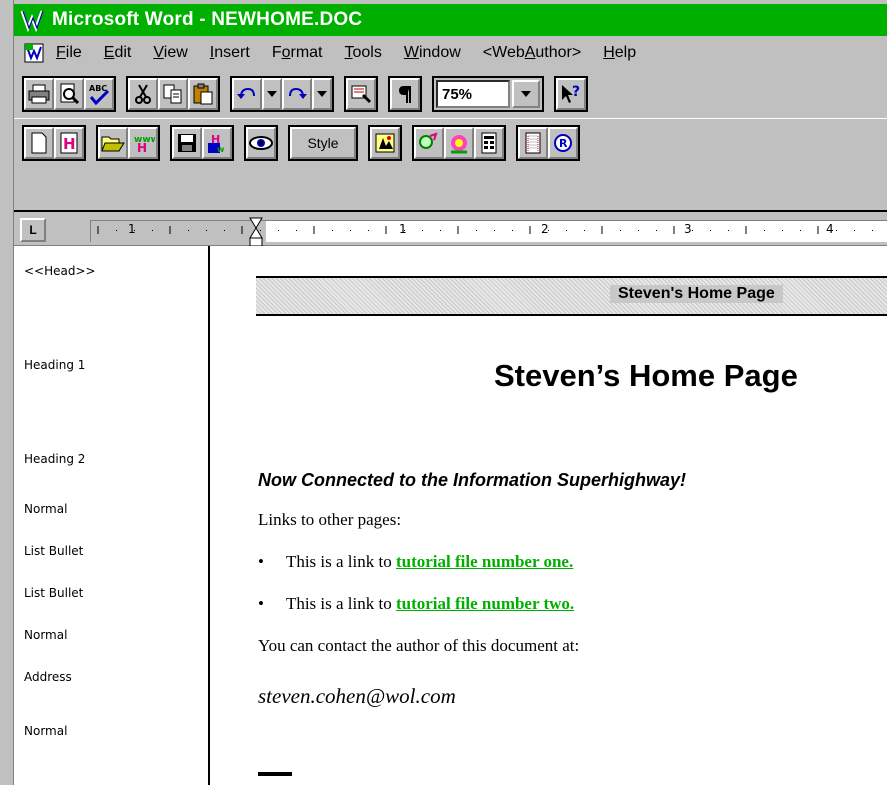 The image size is (887, 785). I want to click on menu-format: Format, so click(297, 53).